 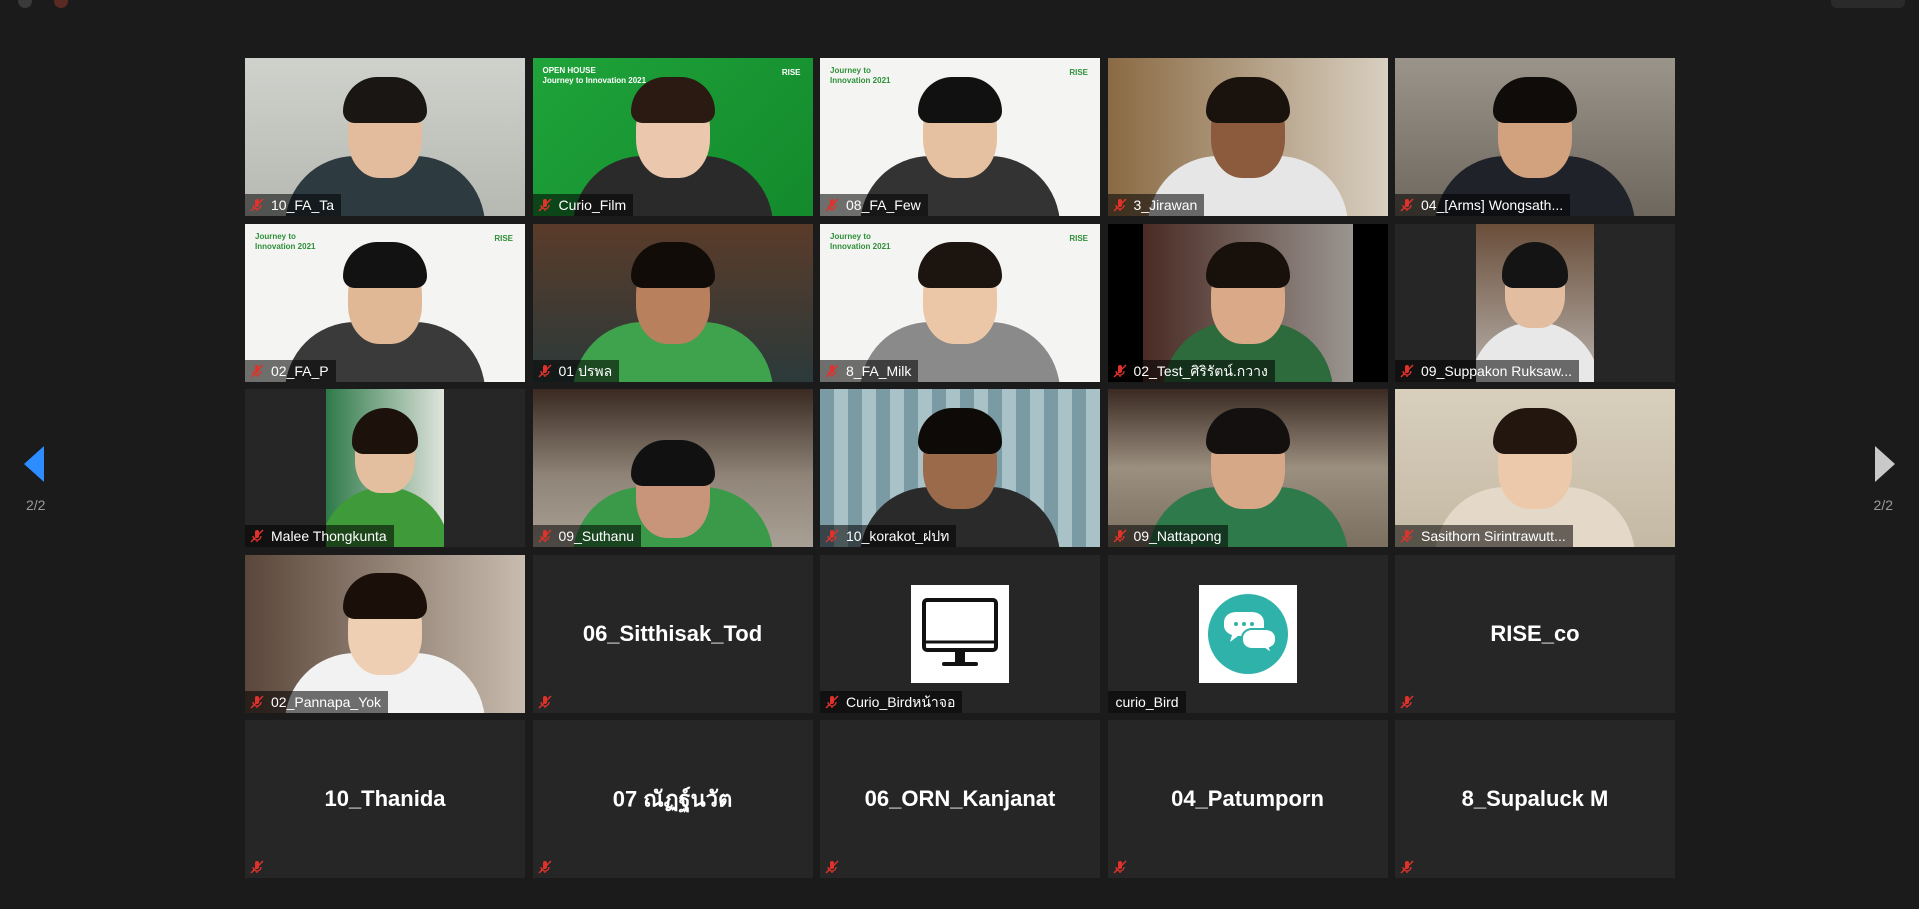 I want to click on participant-tile: 04_Patumporn, so click(x=1247, y=799).